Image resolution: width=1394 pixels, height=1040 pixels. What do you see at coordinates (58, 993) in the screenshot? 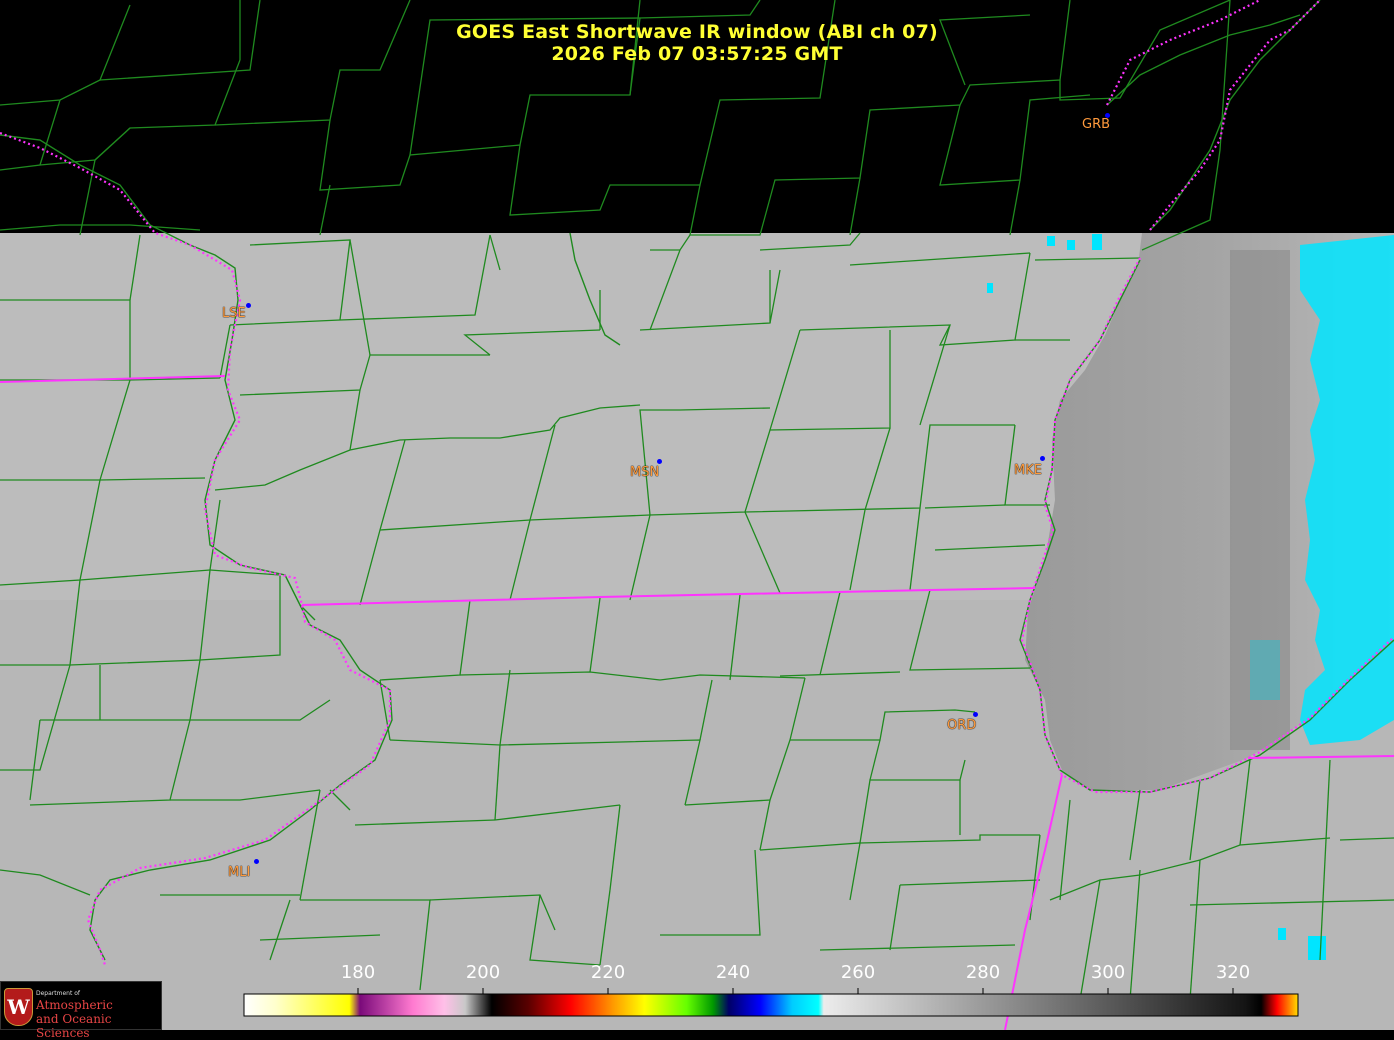
I see `logo-dept-text: Department of` at bounding box center [58, 993].